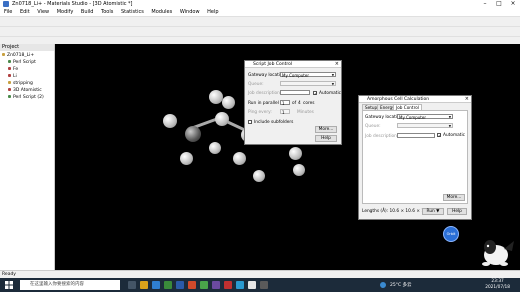 The image size is (520, 292). I want to click on carbon-atom, so click(193, 134).